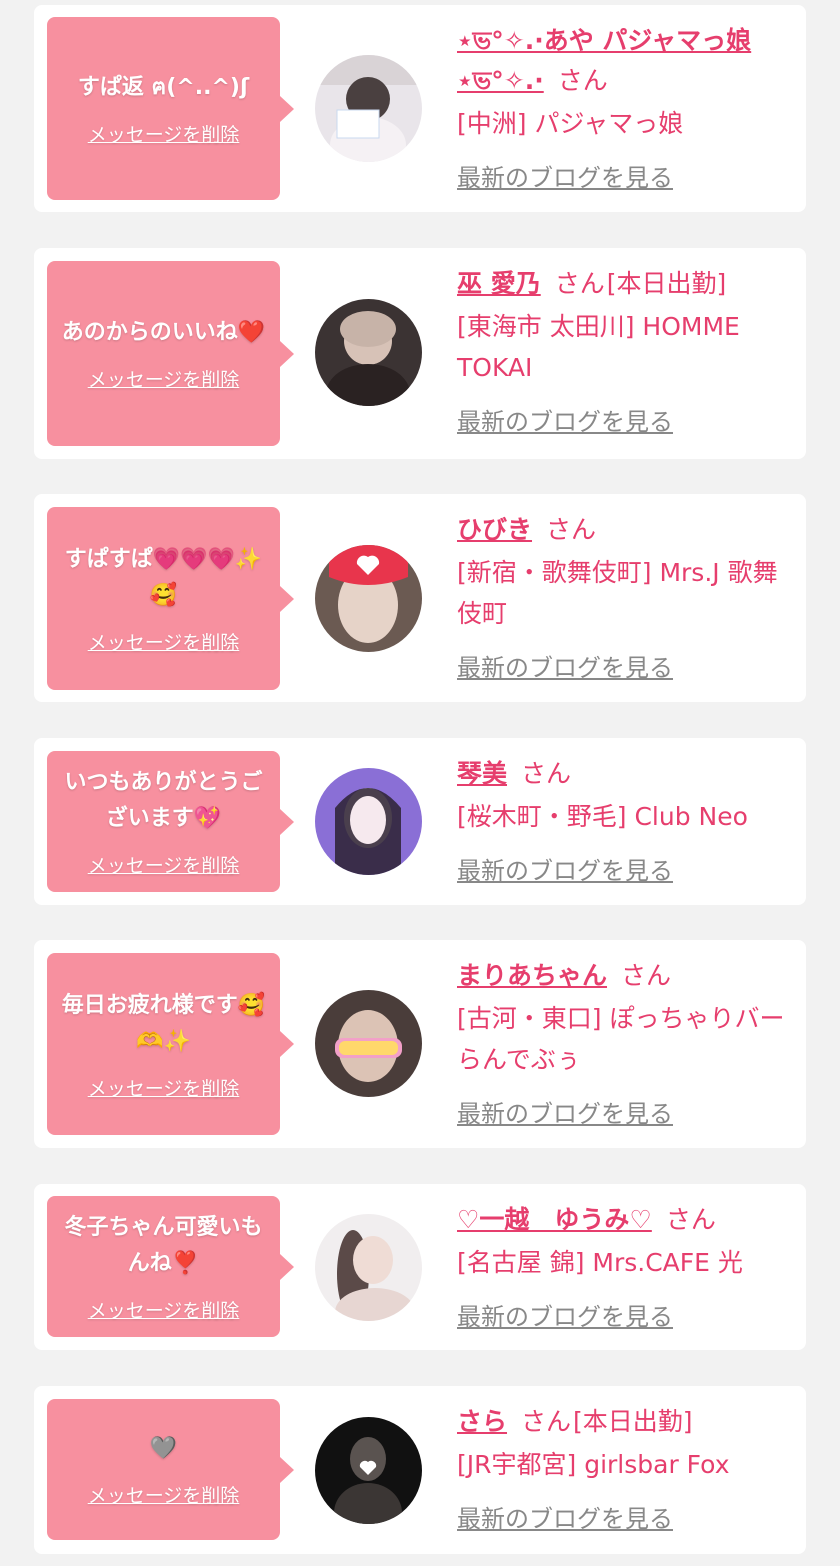 The image size is (840, 1566). What do you see at coordinates (170, 353) in the screenshot?
I see `message-bubble: あのからのいいね❤️ メッセージを削除` at bounding box center [170, 353].